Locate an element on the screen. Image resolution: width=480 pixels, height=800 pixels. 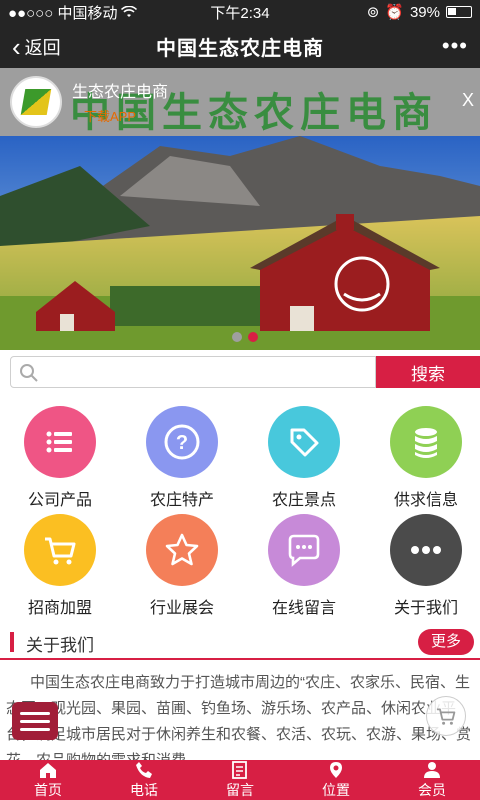
bottom-navigation: 首页 电话 留言 位置 会员 is located at coordinates (240, 780).